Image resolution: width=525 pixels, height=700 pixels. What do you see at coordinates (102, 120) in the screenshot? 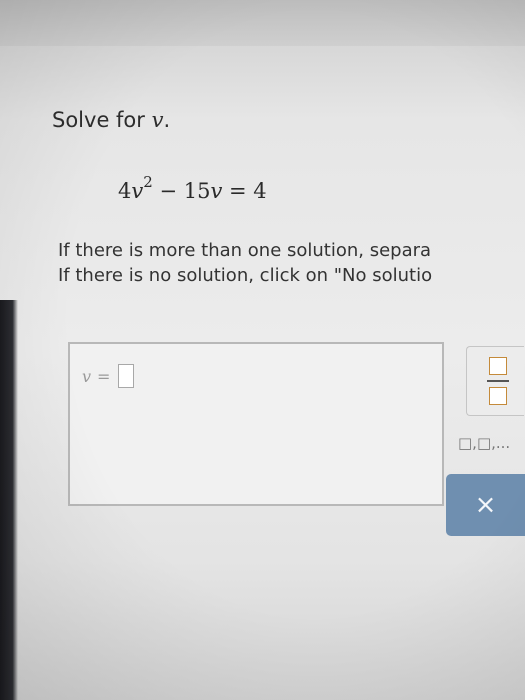
I see `prompt-prefix: Solve for` at bounding box center [102, 120].